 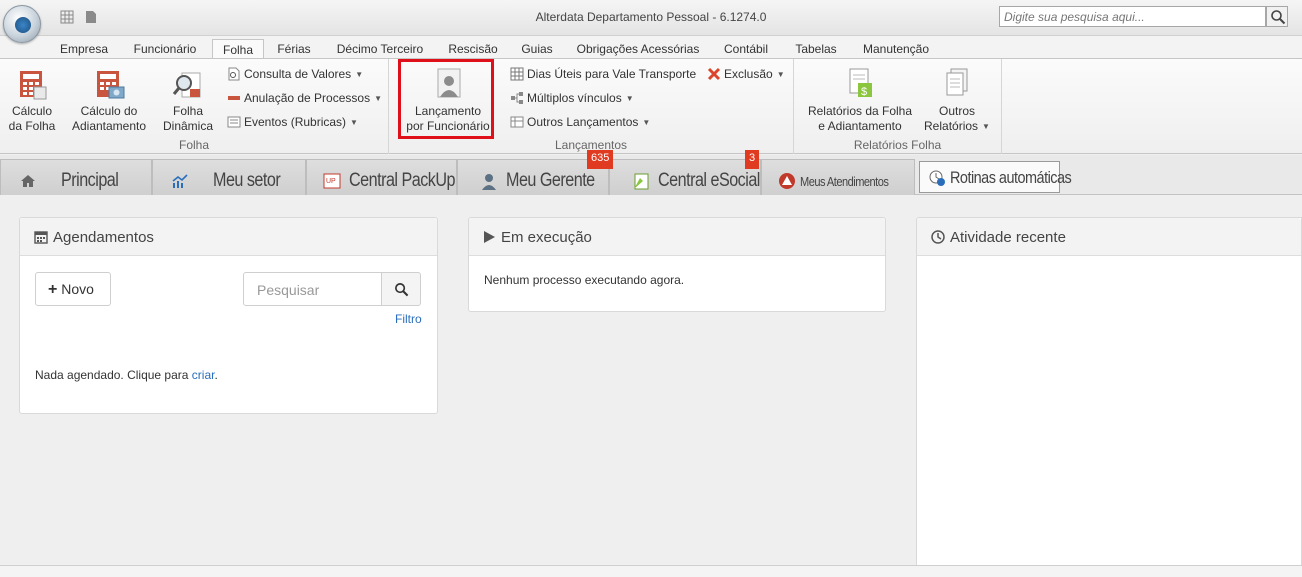 What do you see at coordinates (752, 159) in the screenshot?
I see `central-esocial-badge: 3` at bounding box center [752, 159].